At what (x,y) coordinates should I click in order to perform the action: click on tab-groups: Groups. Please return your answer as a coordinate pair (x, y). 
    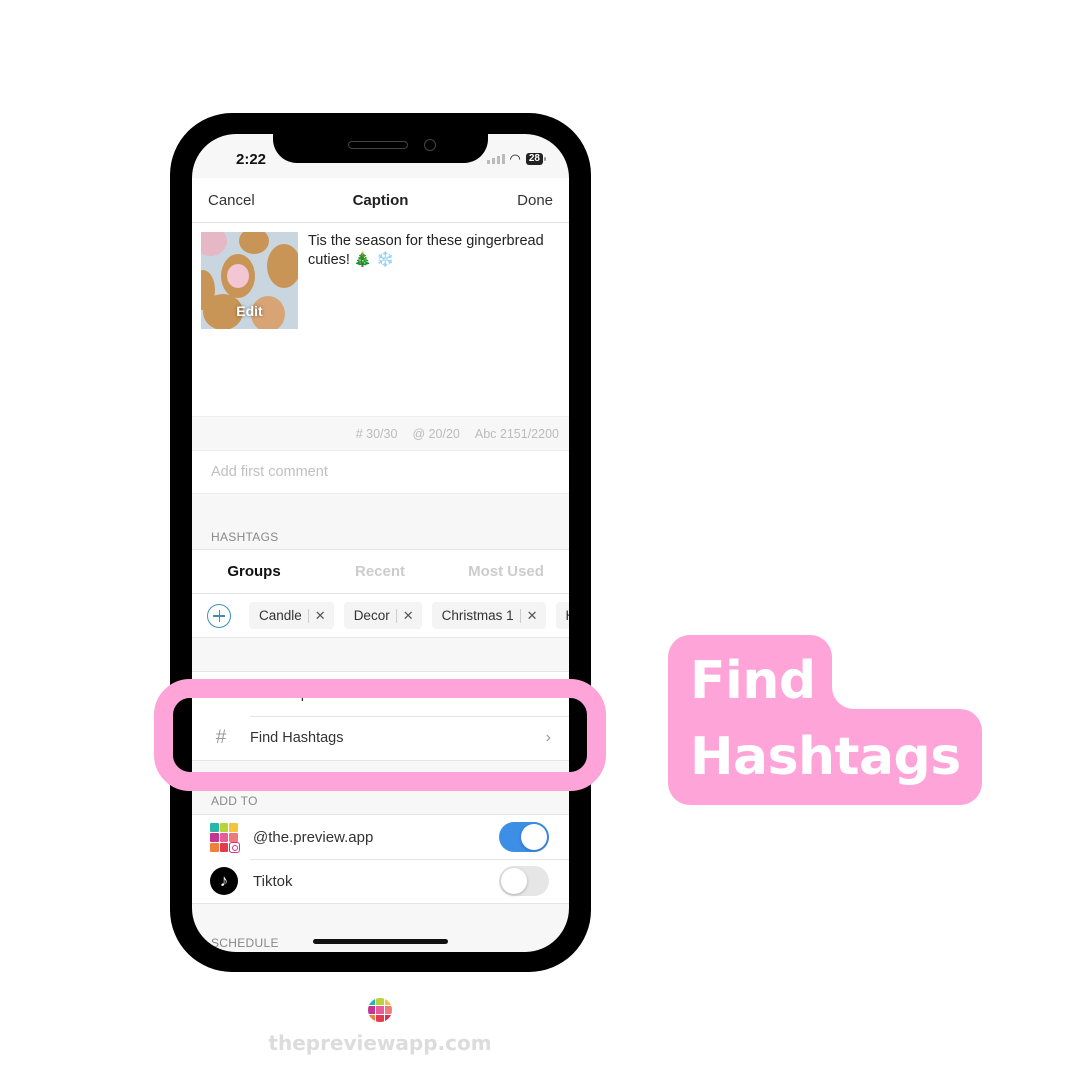
    Looking at the image, I should click on (254, 571).